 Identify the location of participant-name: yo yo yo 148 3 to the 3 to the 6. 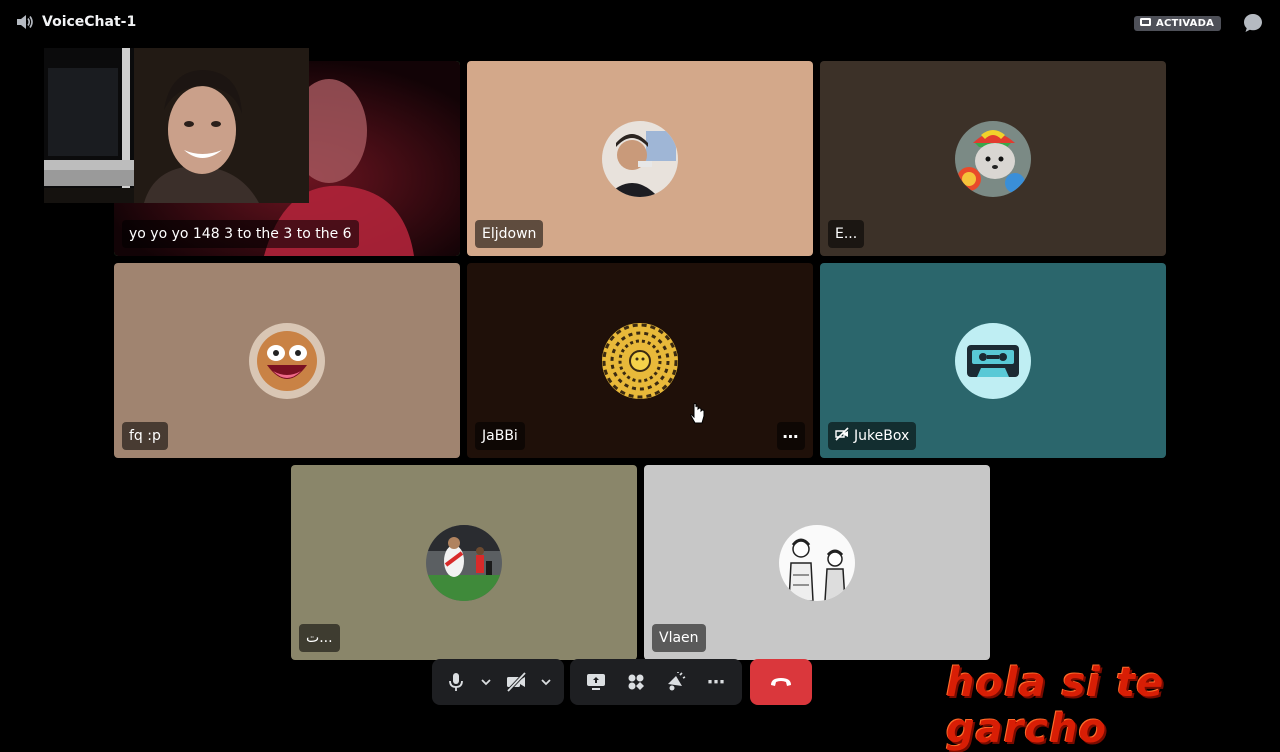
(240, 234).